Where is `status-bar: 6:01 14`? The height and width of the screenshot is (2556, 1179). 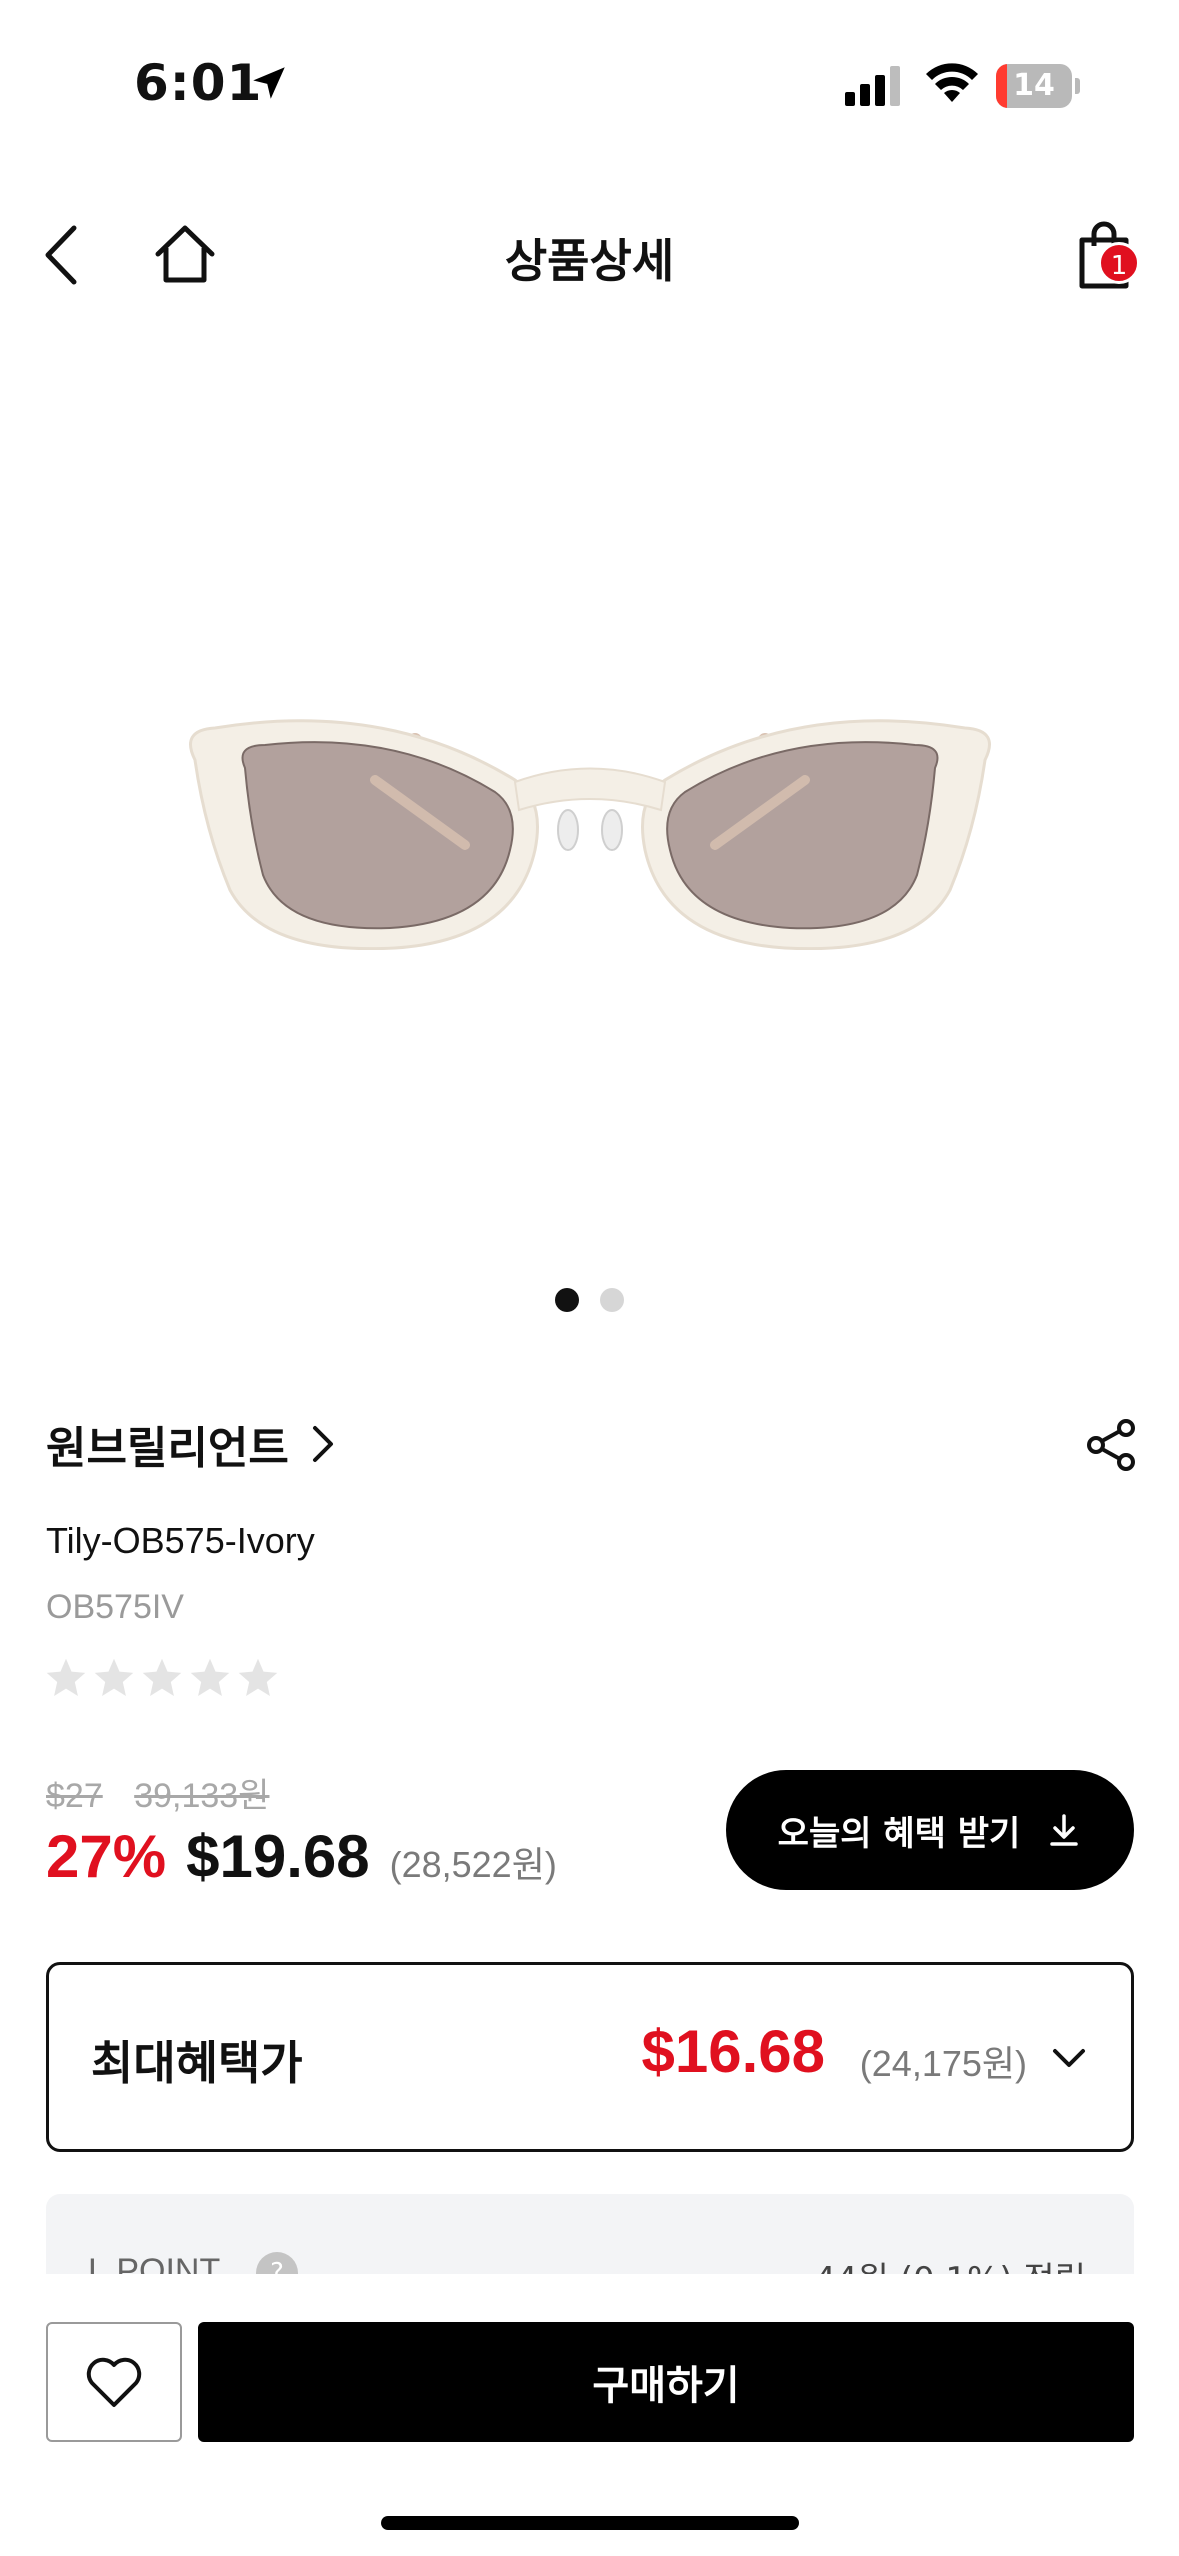 status-bar: 6:01 14 is located at coordinates (589, 87).